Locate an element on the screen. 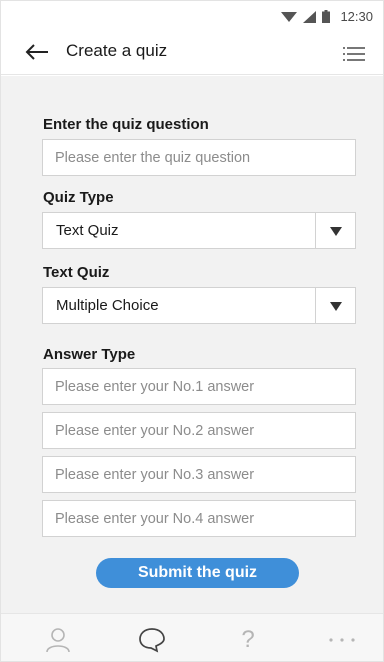  status-icons: 12:30 is located at coordinates (327, 16).